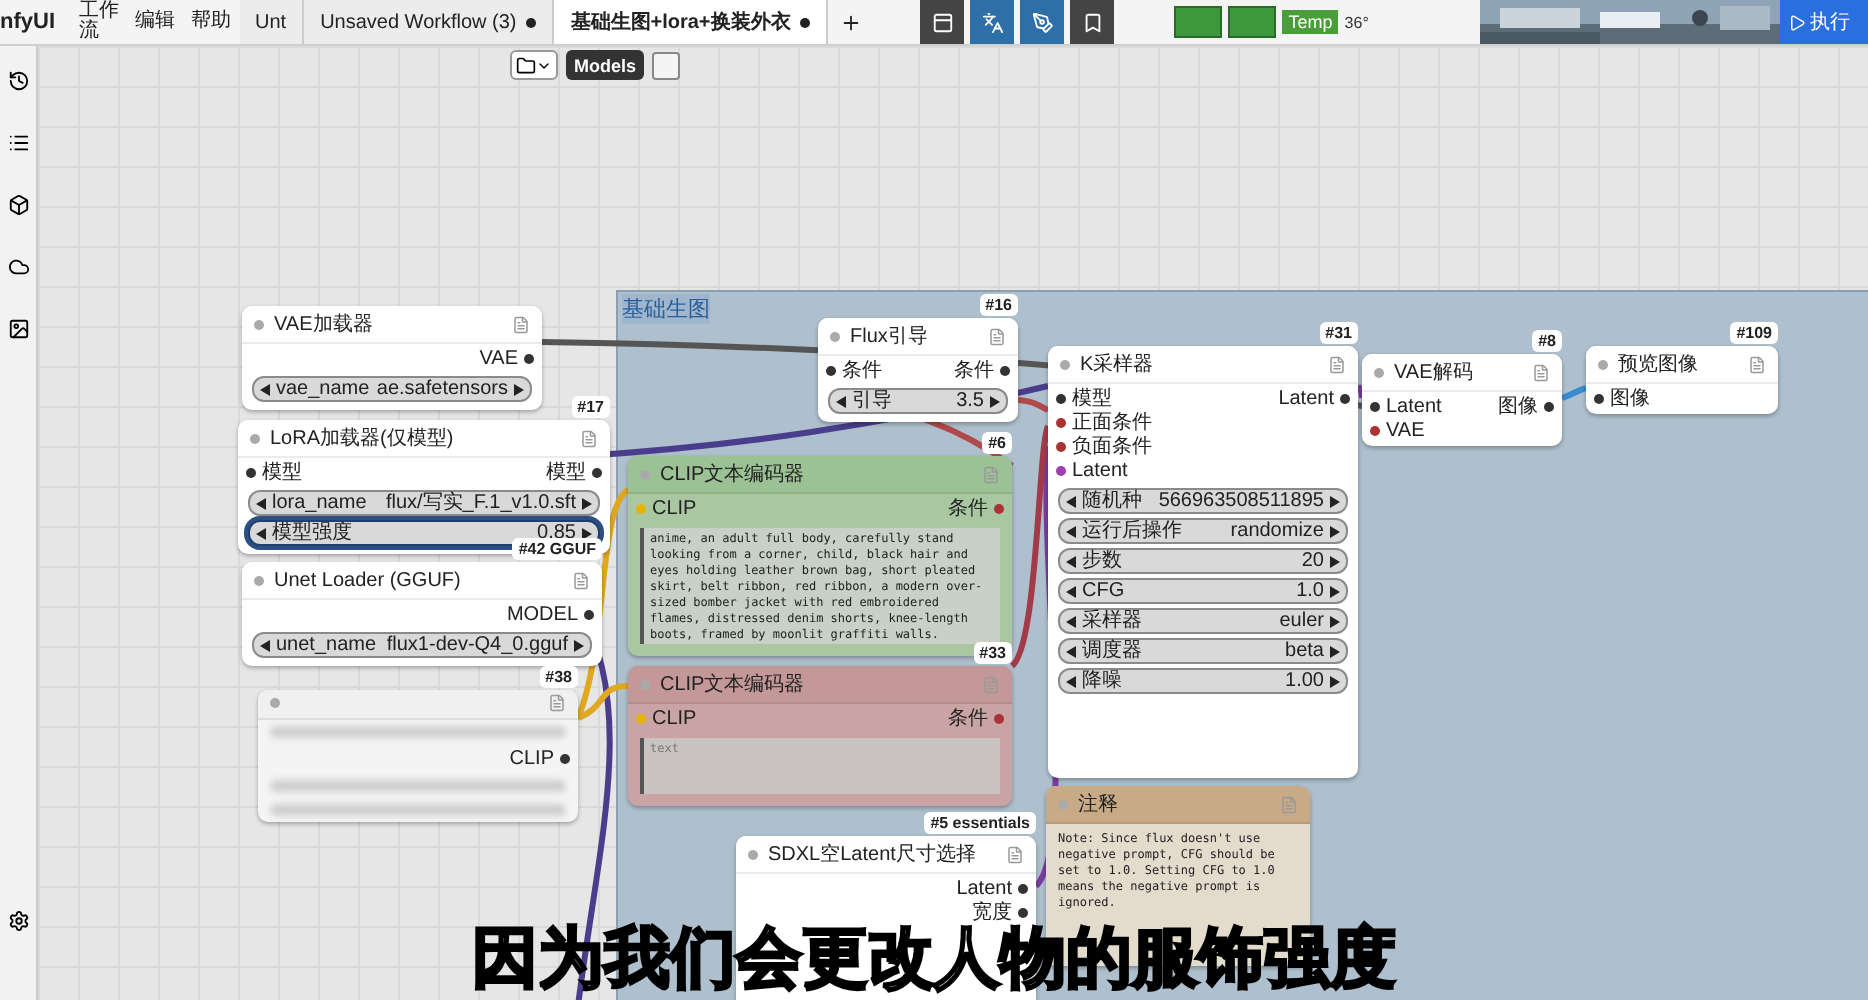 This screenshot has height=1000, width=1868. I want to click on node-title: SDXL空Latent尺寸选择, so click(873, 854).